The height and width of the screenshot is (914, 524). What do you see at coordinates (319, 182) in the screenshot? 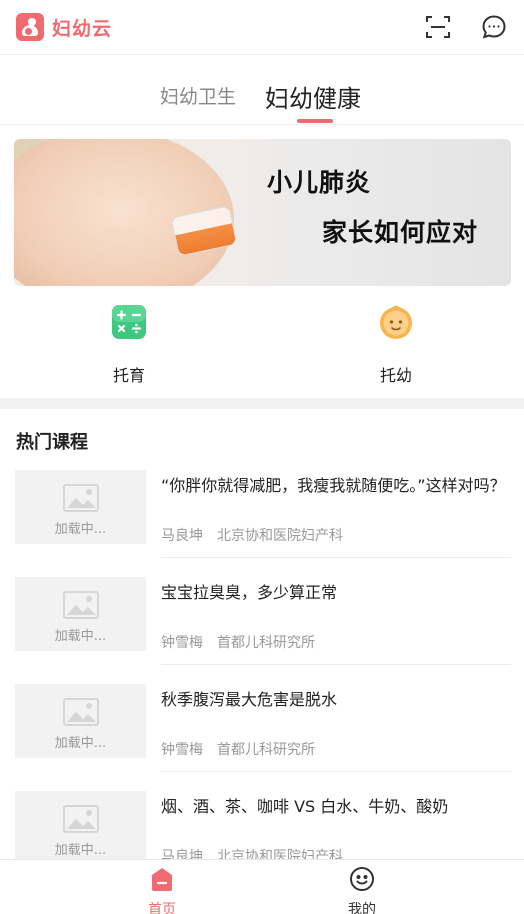
I see `banner-headline: 小儿肺炎` at bounding box center [319, 182].